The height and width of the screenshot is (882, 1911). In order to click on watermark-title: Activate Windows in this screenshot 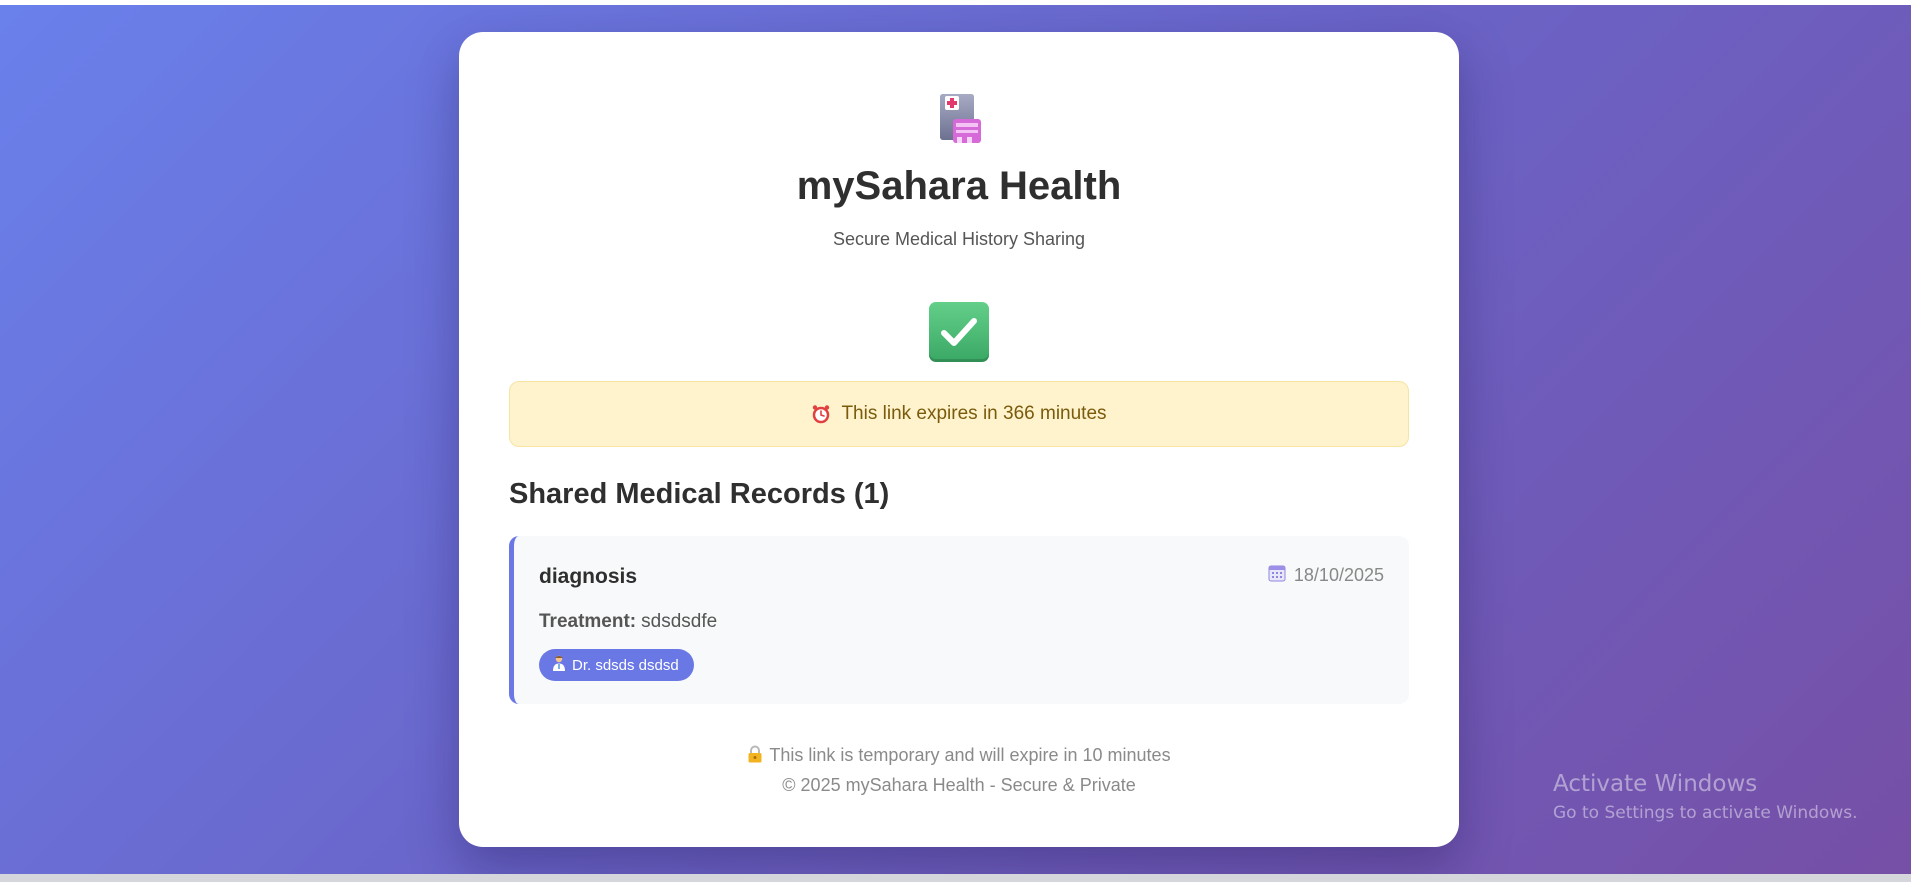, I will do `click(1655, 784)`.